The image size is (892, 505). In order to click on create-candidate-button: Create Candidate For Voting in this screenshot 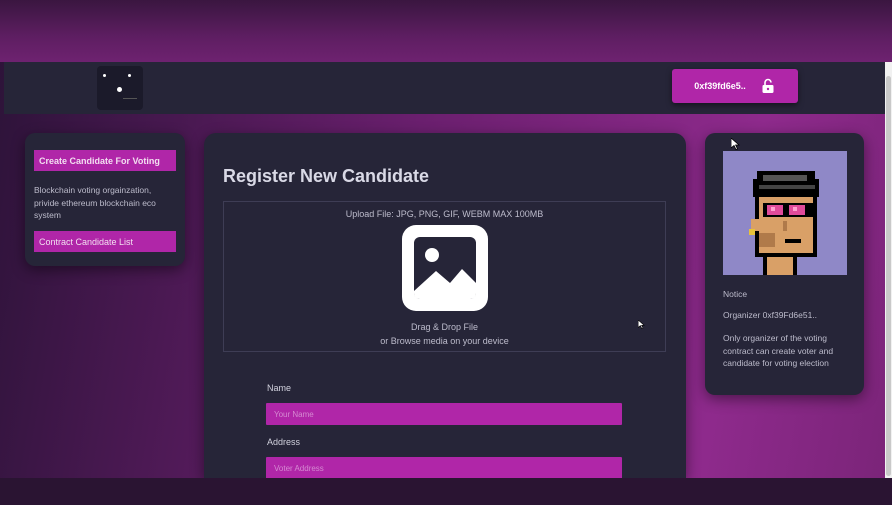, I will do `click(105, 160)`.